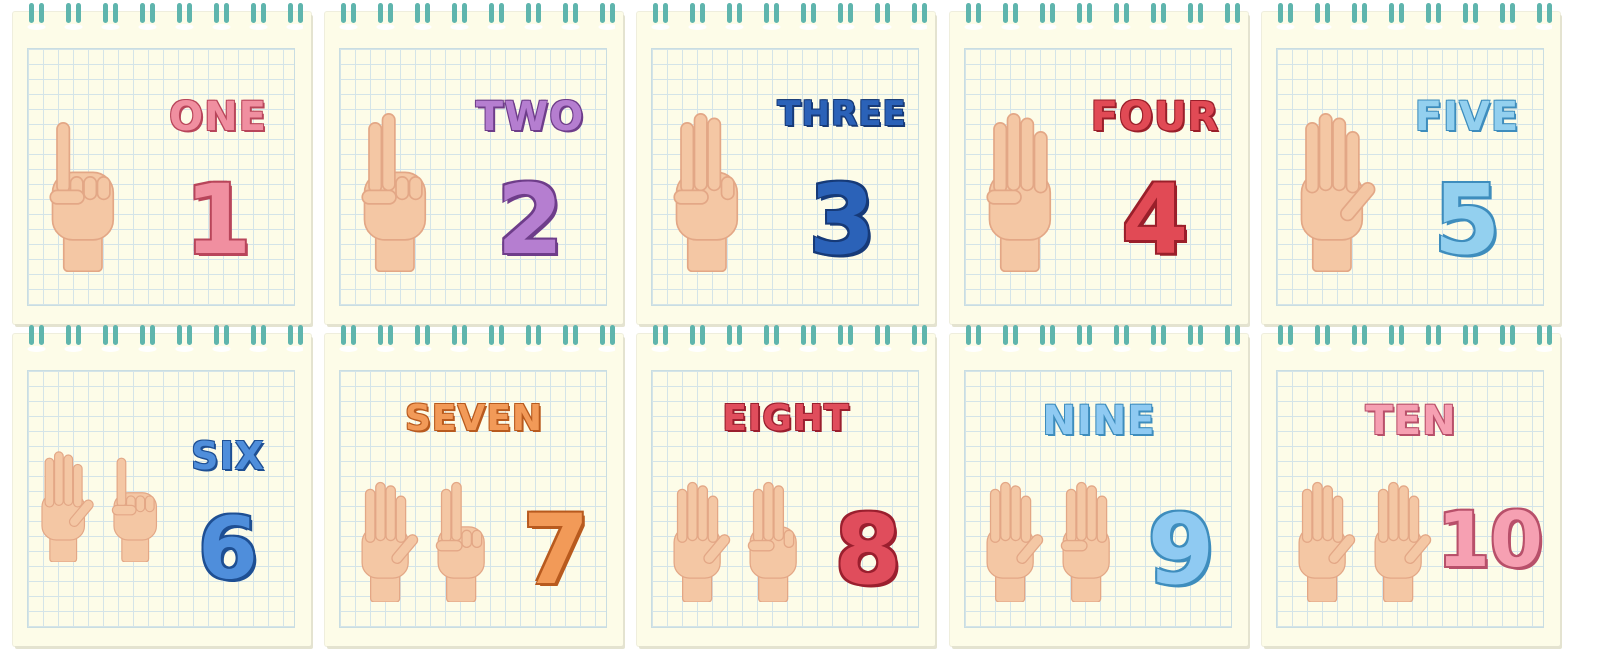  What do you see at coordinates (530, 117) in the screenshot?
I see `number-word: TWO` at bounding box center [530, 117].